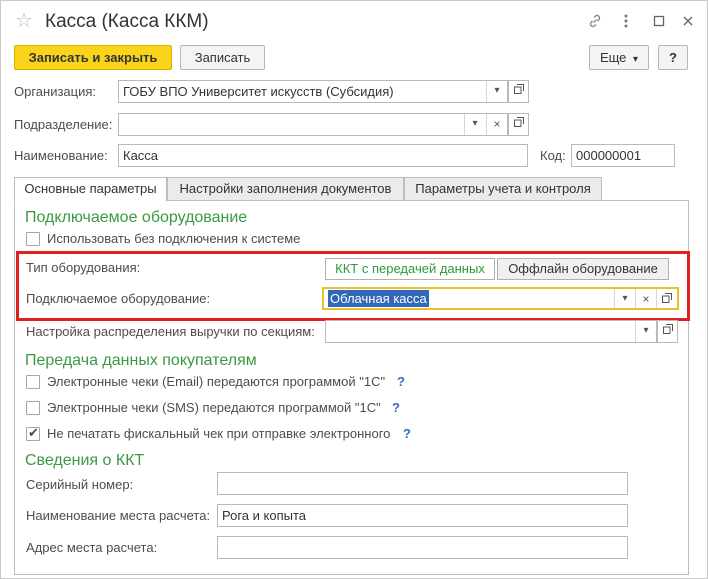  What do you see at coordinates (118, 298) in the screenshot?
I see `device-label: Подключаемое оборудование:` at bounding box center [118, 298].